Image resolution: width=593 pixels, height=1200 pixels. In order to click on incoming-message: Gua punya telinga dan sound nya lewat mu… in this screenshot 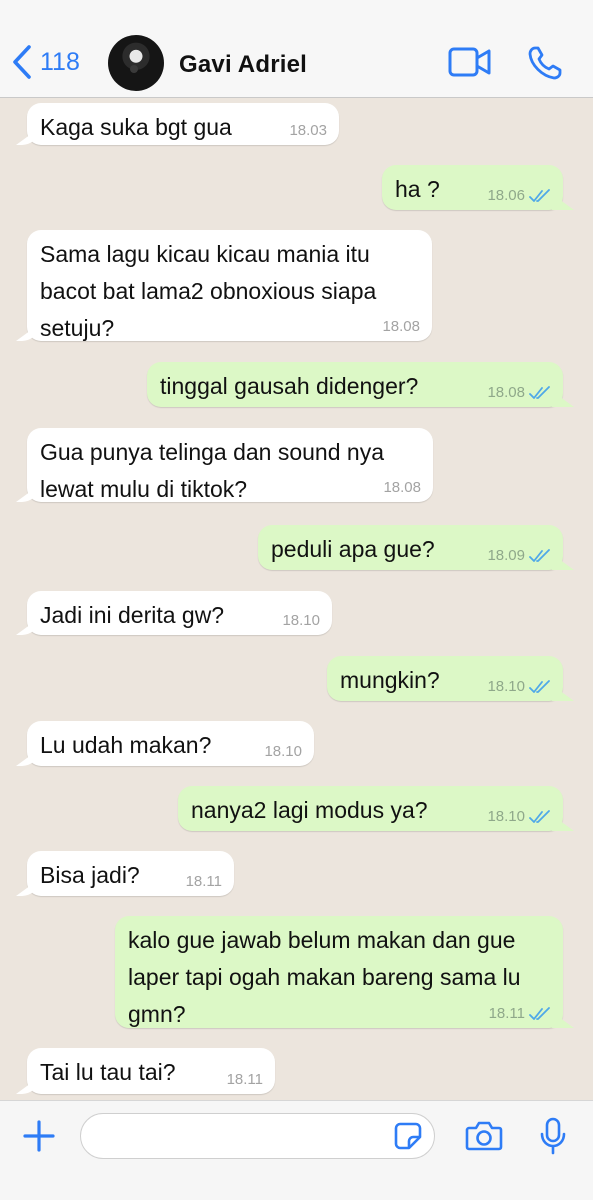, I will do `click(230, 465)`.